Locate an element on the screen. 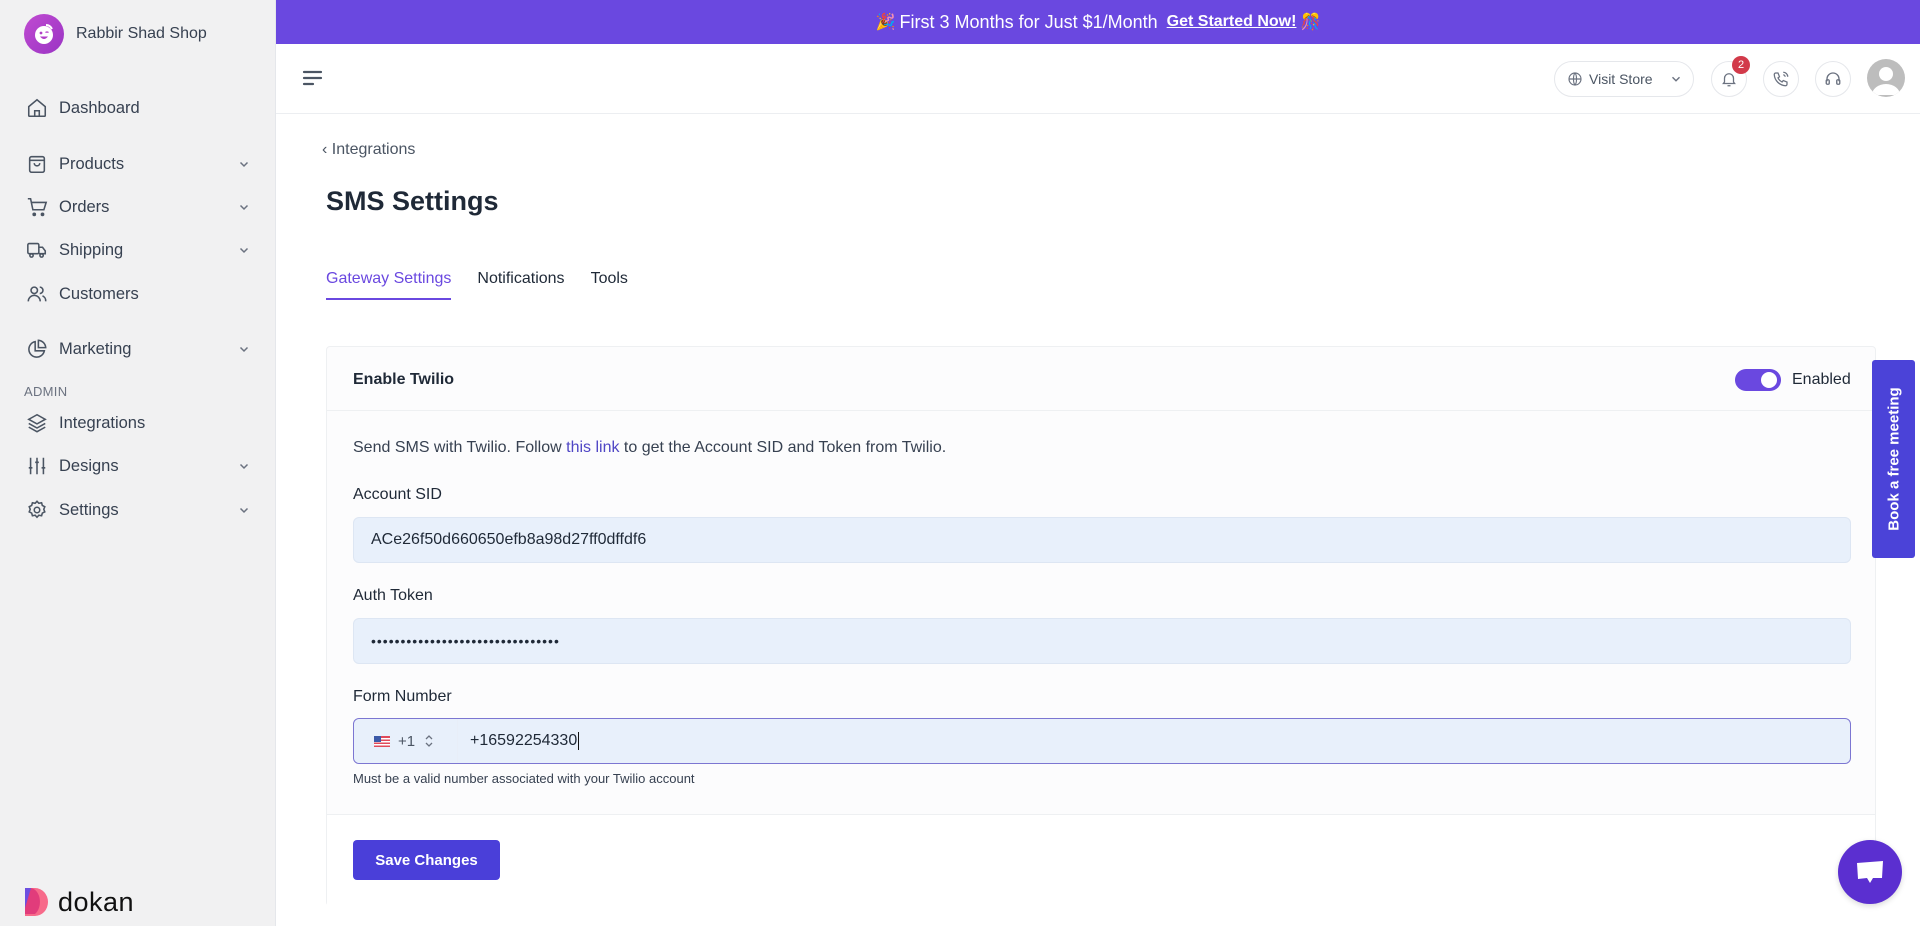 This screenshot has width=1920, height=926. auth-token-label: Auth Token is located at coordinates (393, 595).